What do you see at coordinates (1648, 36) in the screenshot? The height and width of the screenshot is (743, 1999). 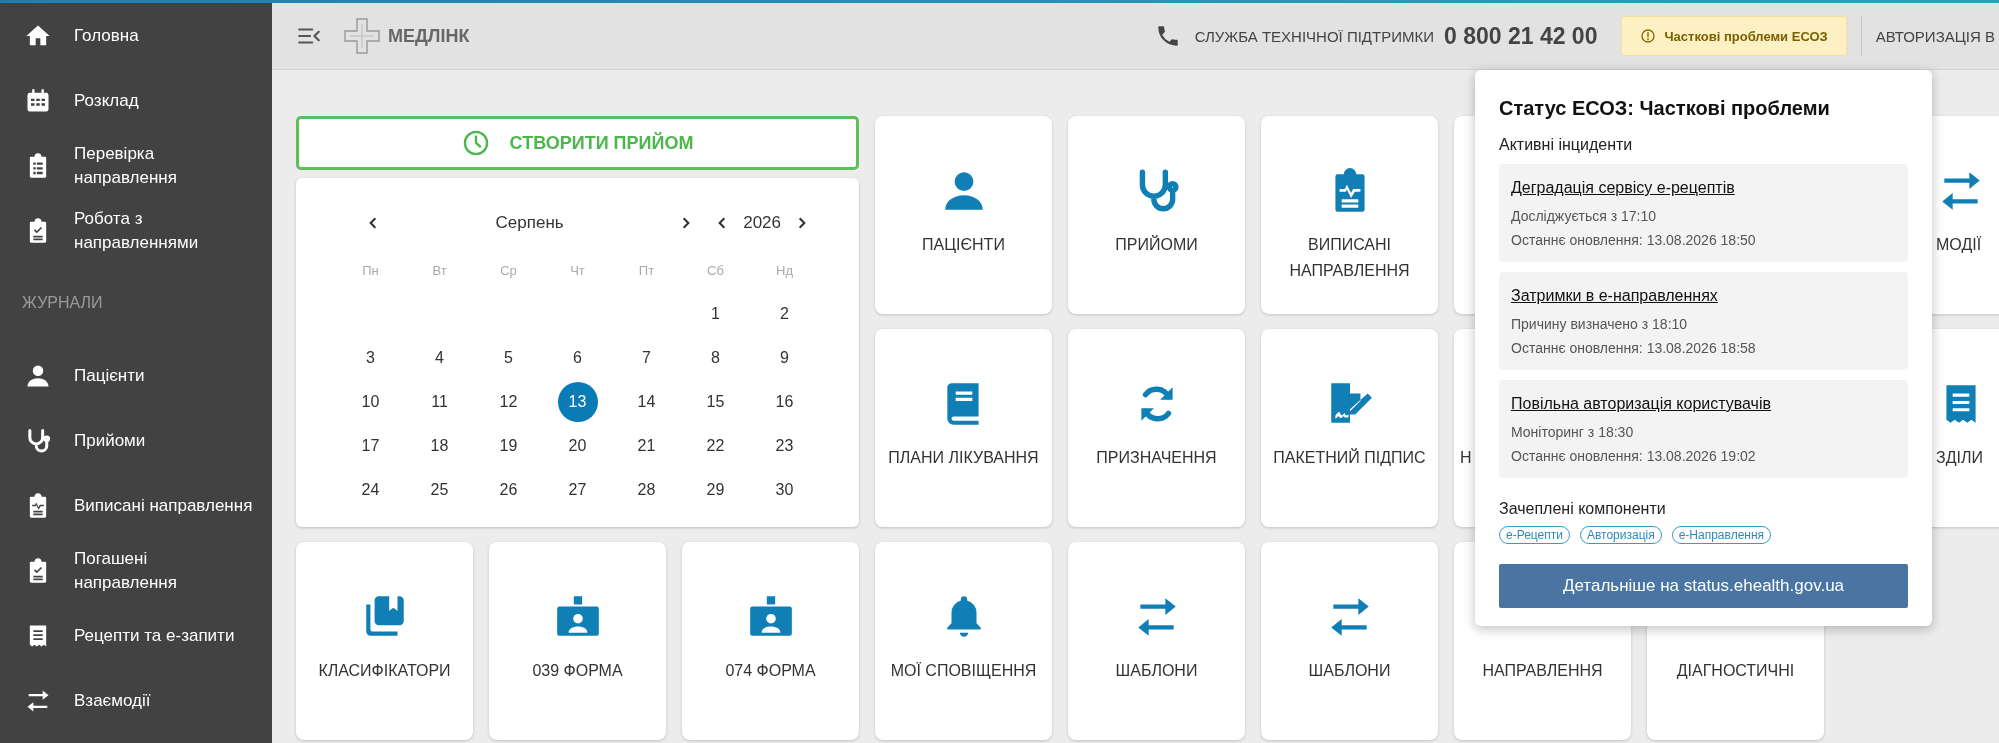 I see `alert-circle-icon` at bounding box center [1648, 36].